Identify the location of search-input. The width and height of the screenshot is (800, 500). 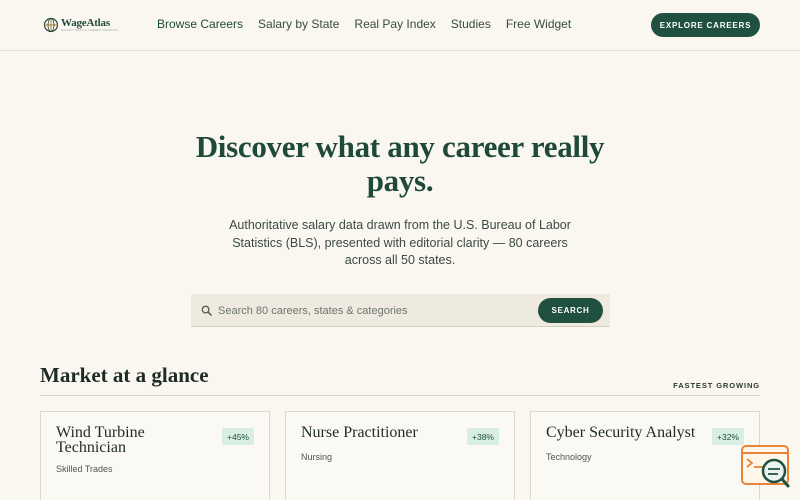
(373, 310).